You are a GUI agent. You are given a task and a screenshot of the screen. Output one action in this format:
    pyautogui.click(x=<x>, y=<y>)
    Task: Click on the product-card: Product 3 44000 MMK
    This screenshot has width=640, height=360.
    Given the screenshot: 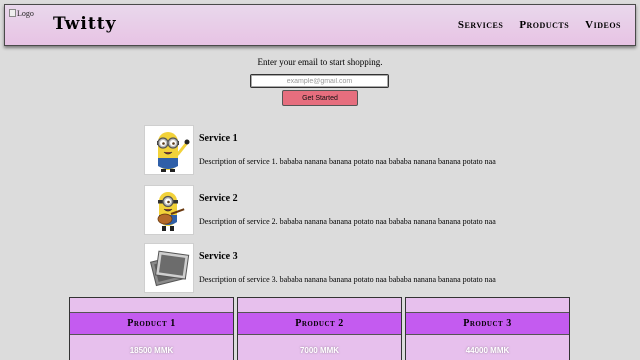 What is the action you would take?
    pyautogui.click(x=487, y=328)
    